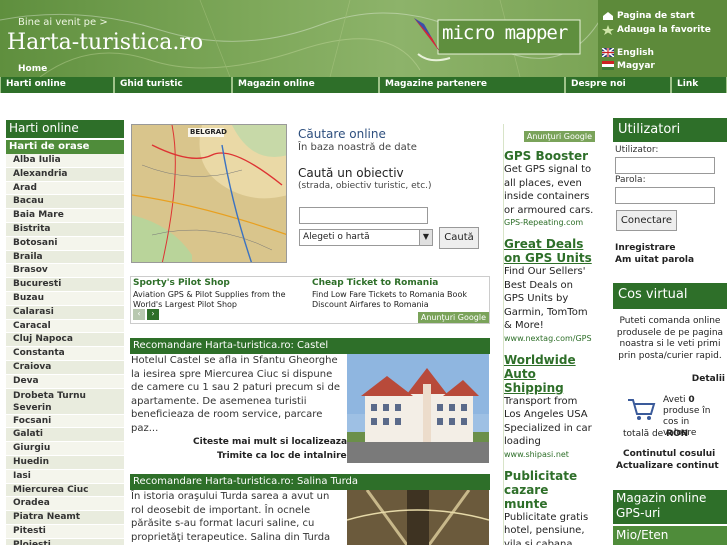  Describe the element at coordinates (645, 248) in the screenshot. I see `register-link: Inregistrare` at that location.